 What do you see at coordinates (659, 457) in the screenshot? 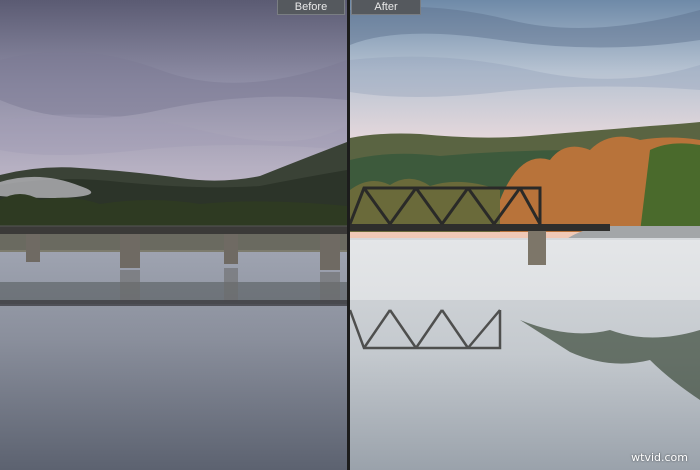
I see `watermark: wtvid.com` at bounding box center [659, 457].